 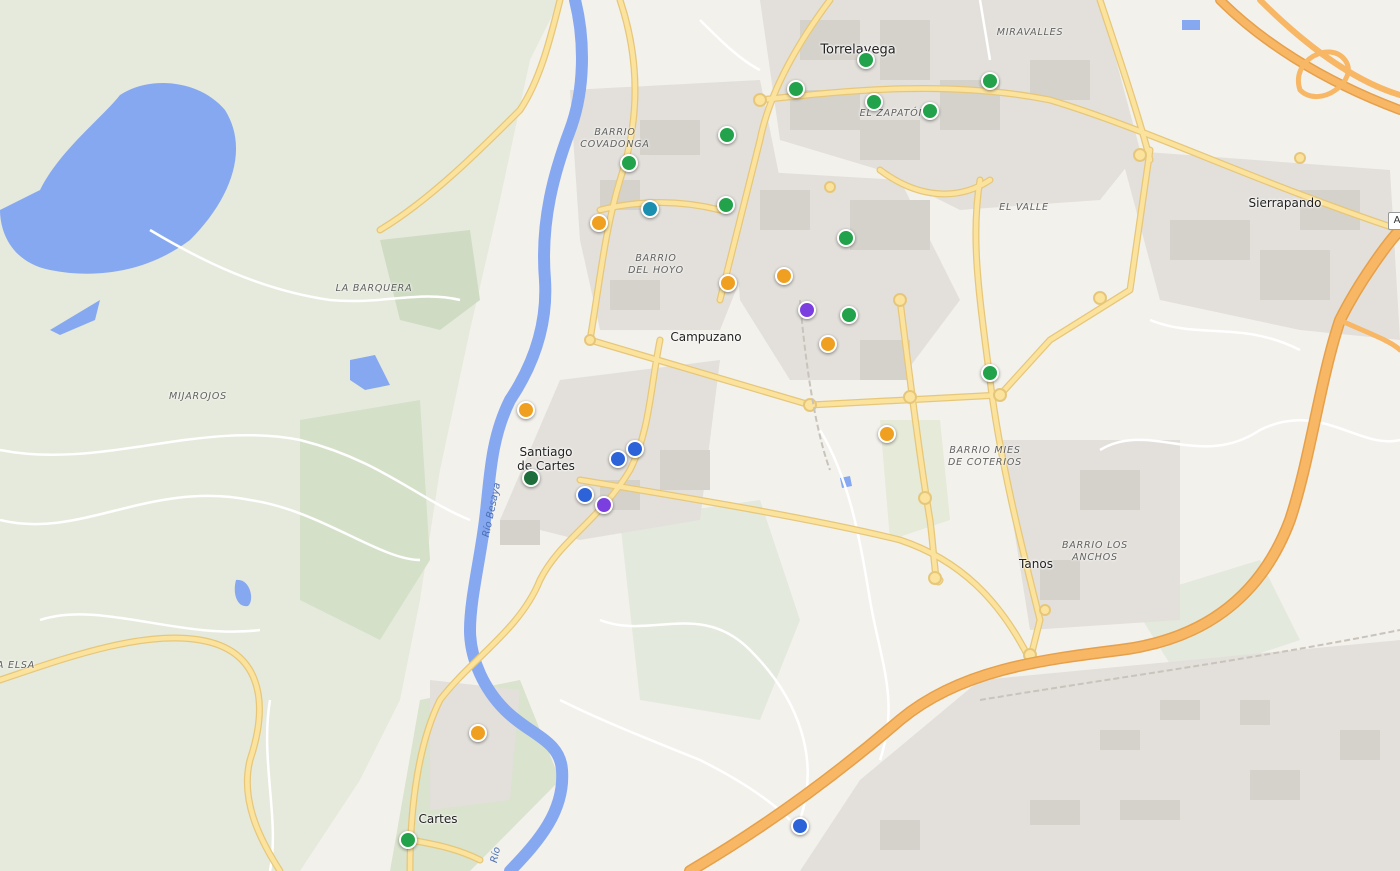 I want to click on road-shield: A, so click(x=1394, y=221).